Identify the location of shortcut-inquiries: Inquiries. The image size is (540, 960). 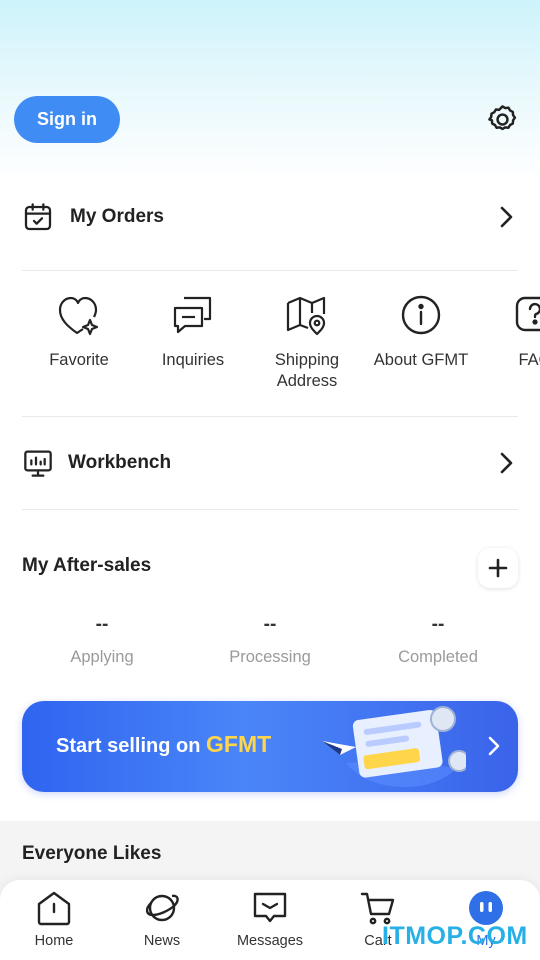
(193, 330).